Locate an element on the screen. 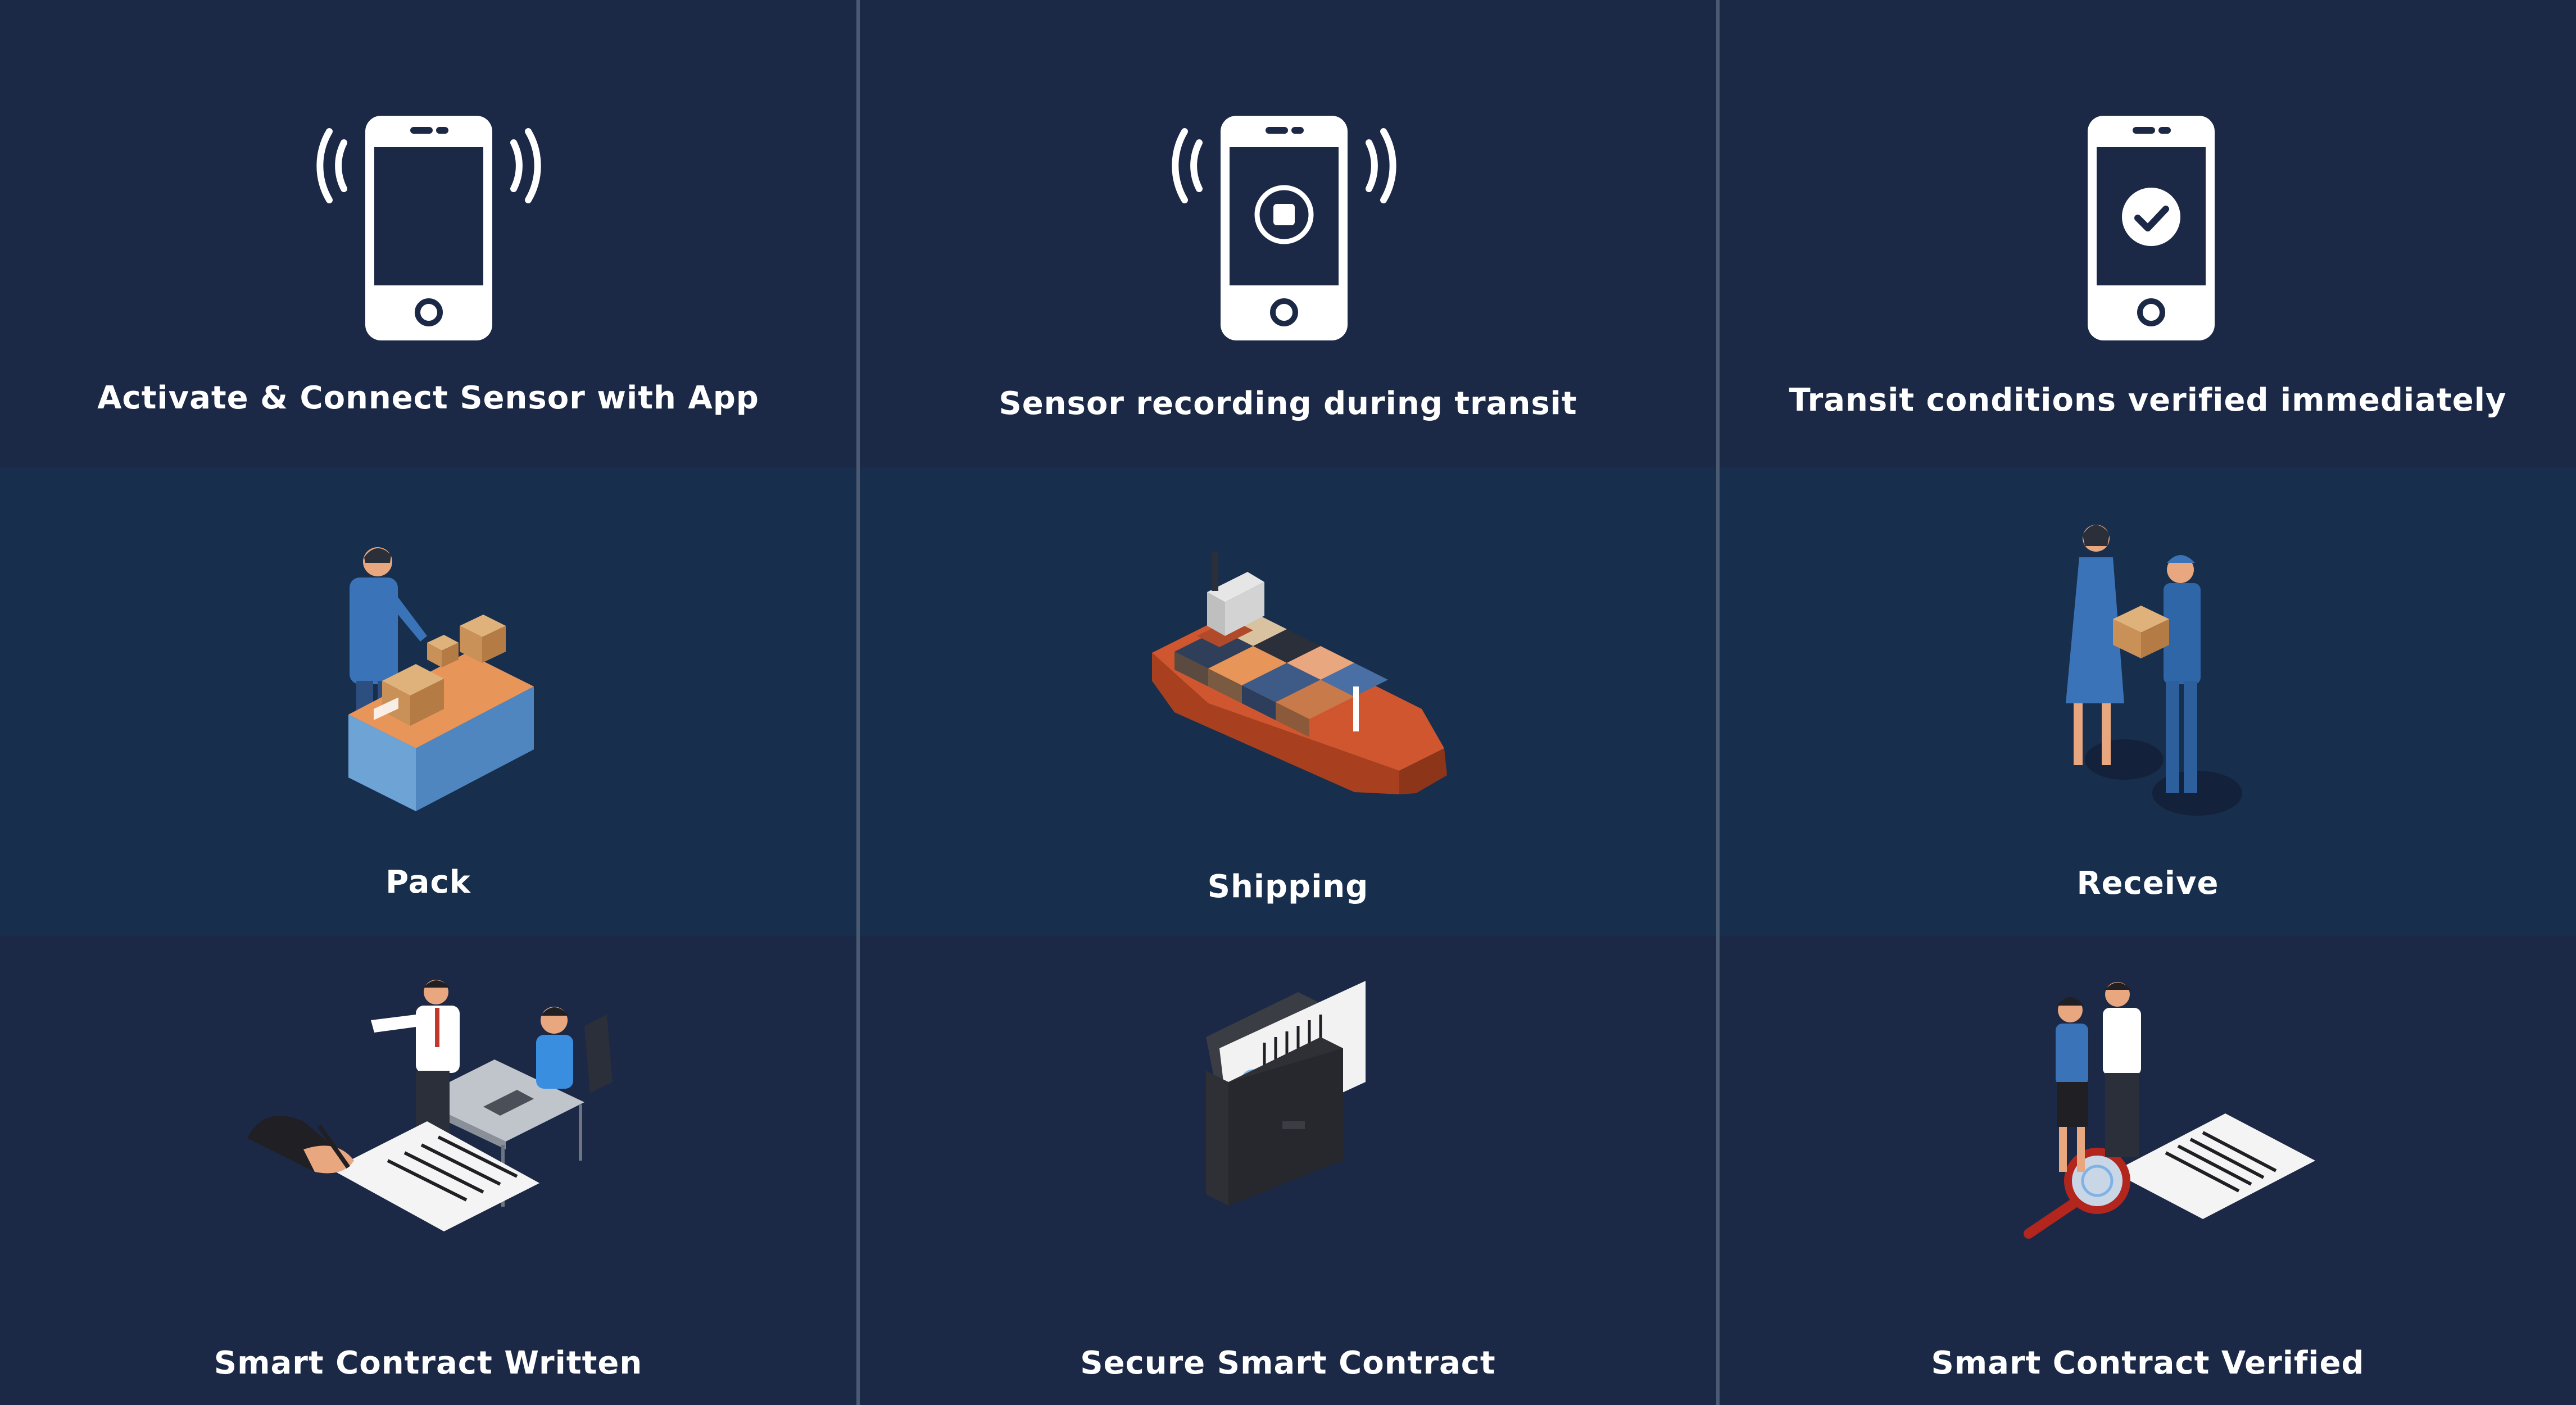  step-label: Shipping is located at coordinates (1288, 887).